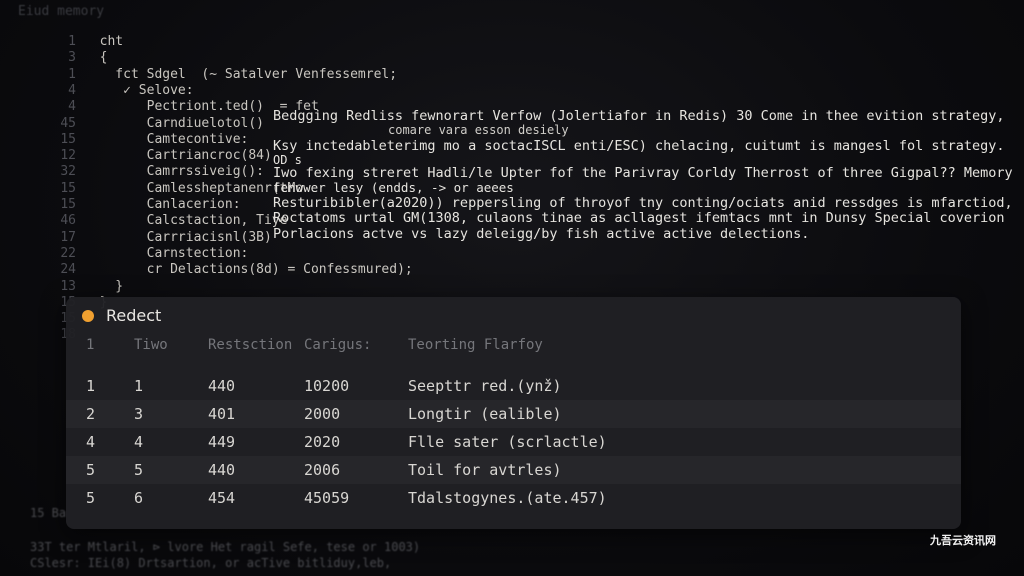 This screenshot has height=576, width=1024. What do you see at coordinates (500, 58) in the screenshot?
I see `code-line: 3 {` at bounding box center [500, 58].